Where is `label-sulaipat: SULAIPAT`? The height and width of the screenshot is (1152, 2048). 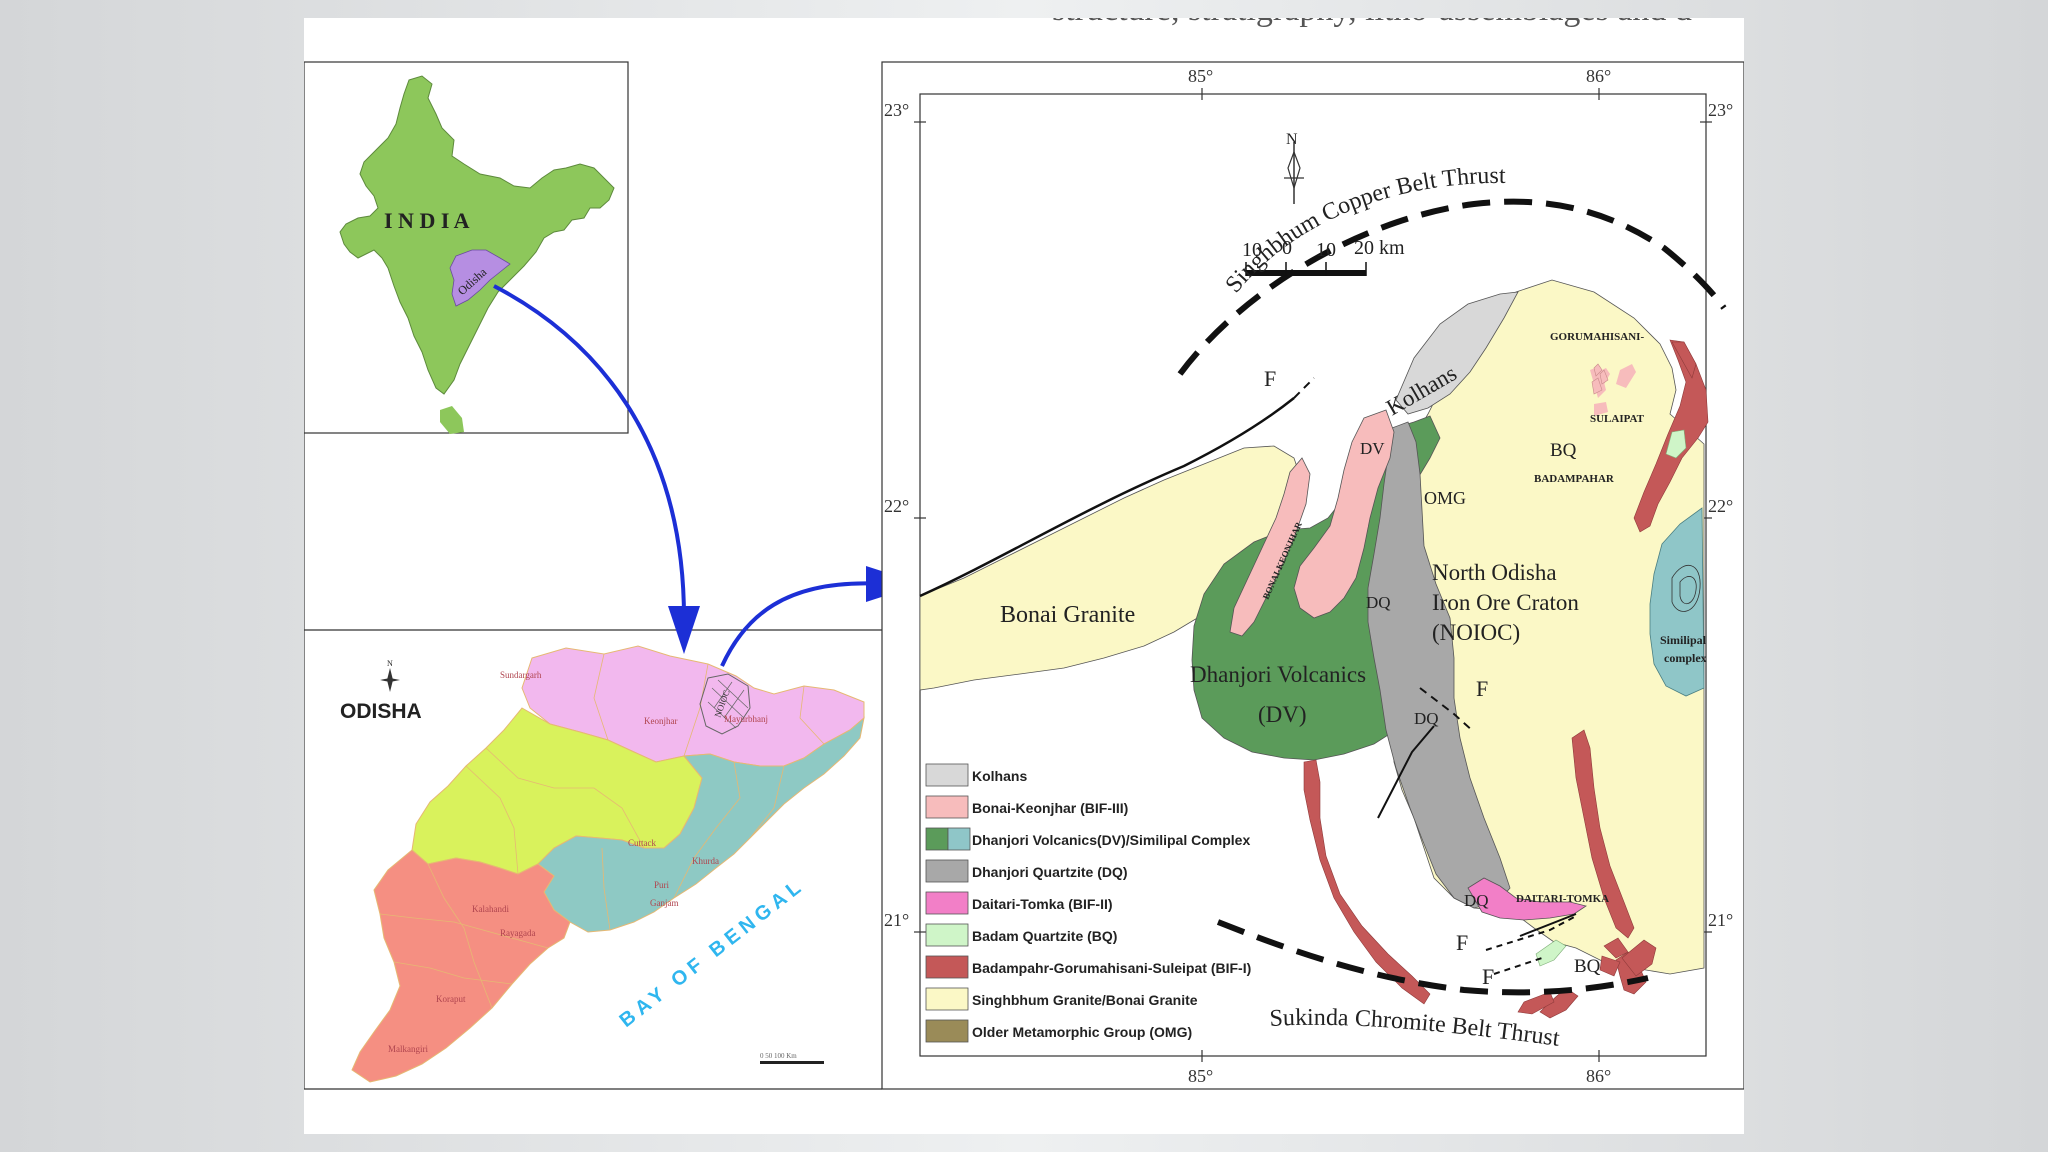
label-sulaipat: SULAIPAT is located at coordinates (1617, 419).